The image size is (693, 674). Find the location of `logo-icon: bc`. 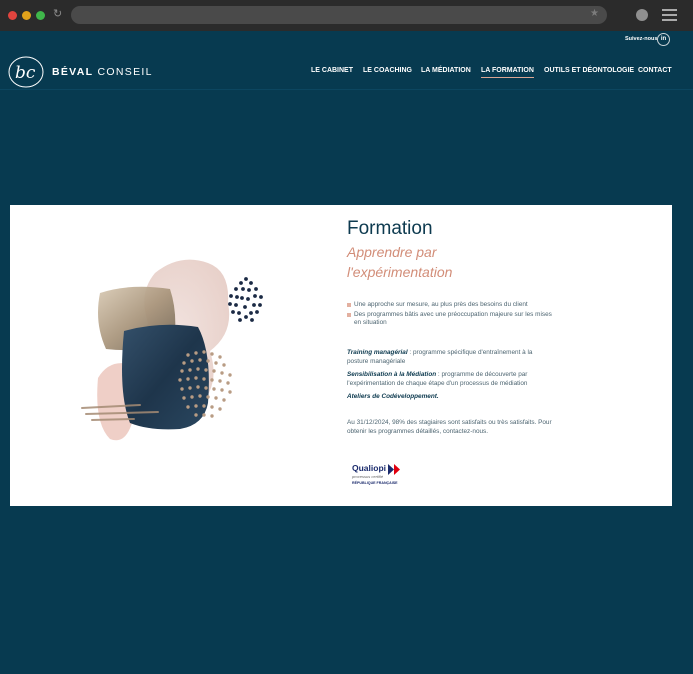

logo-icon: bc is located at coordinates (26, 72).